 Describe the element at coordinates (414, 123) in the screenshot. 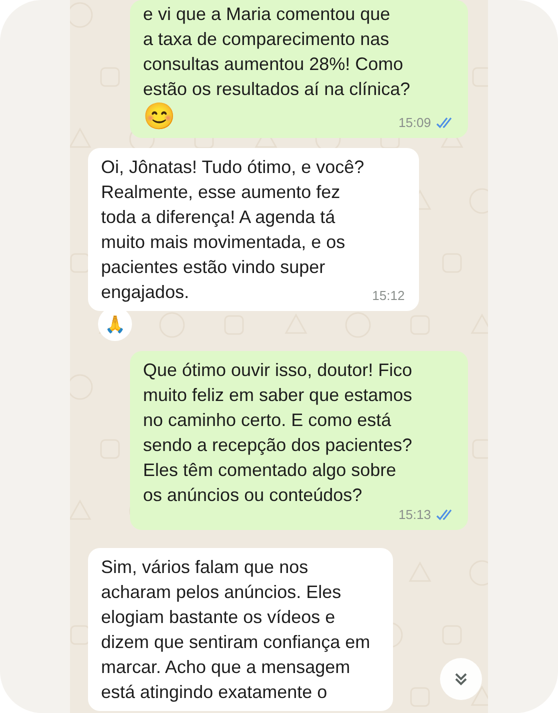

I see `message-time: 15:09` at that location.